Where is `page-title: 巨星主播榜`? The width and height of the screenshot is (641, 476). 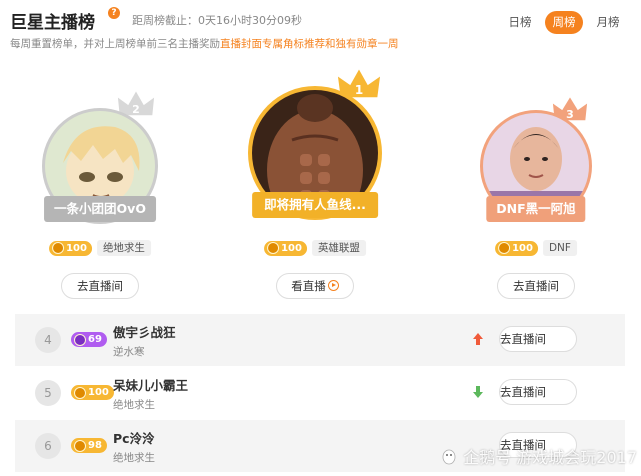 page-title: 巨星主播榜 is located at coordinates (52, 23).